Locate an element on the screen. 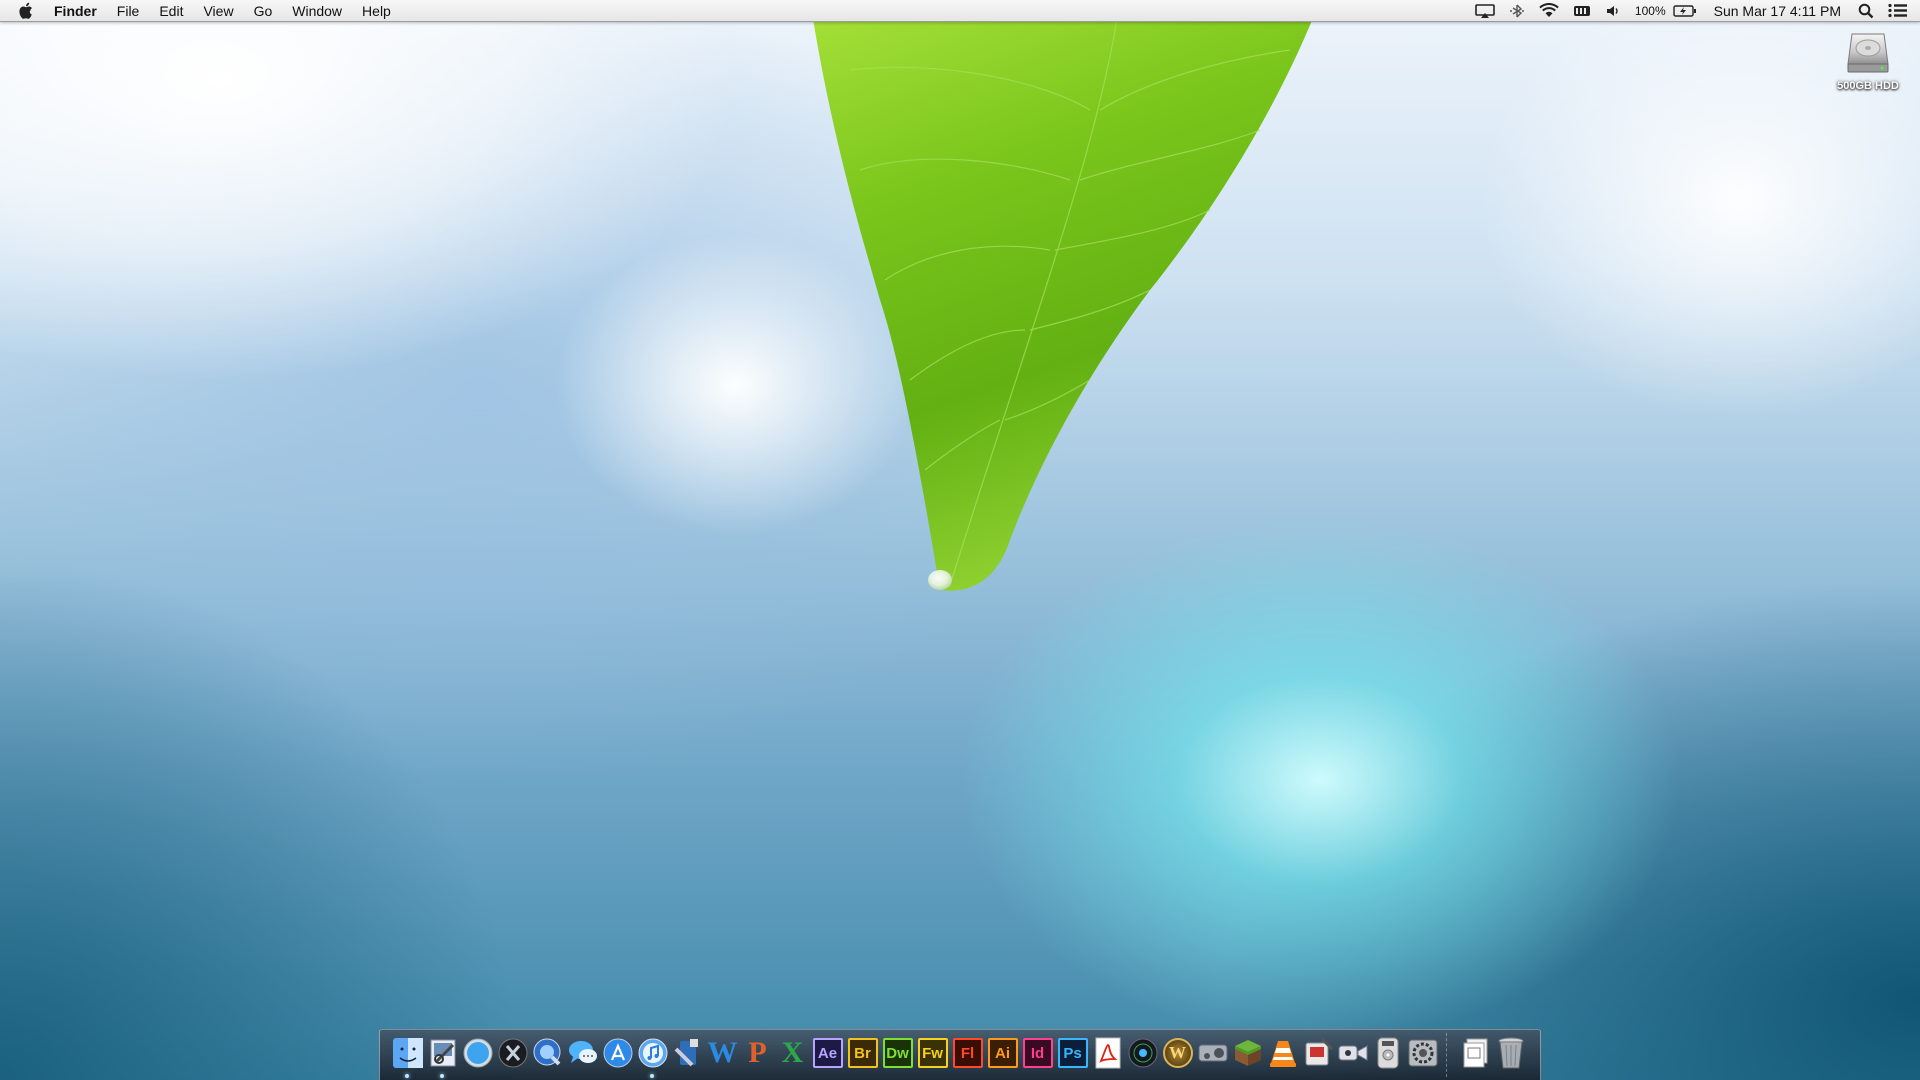 The image size is (1920, 1080). menu-go: Go is located at coordinates (263, 11).